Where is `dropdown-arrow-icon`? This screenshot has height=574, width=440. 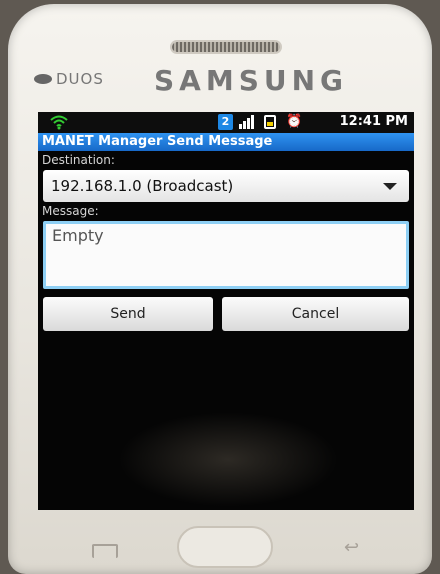
dropdown-arrow-icon is located at coordinates (390, 186).